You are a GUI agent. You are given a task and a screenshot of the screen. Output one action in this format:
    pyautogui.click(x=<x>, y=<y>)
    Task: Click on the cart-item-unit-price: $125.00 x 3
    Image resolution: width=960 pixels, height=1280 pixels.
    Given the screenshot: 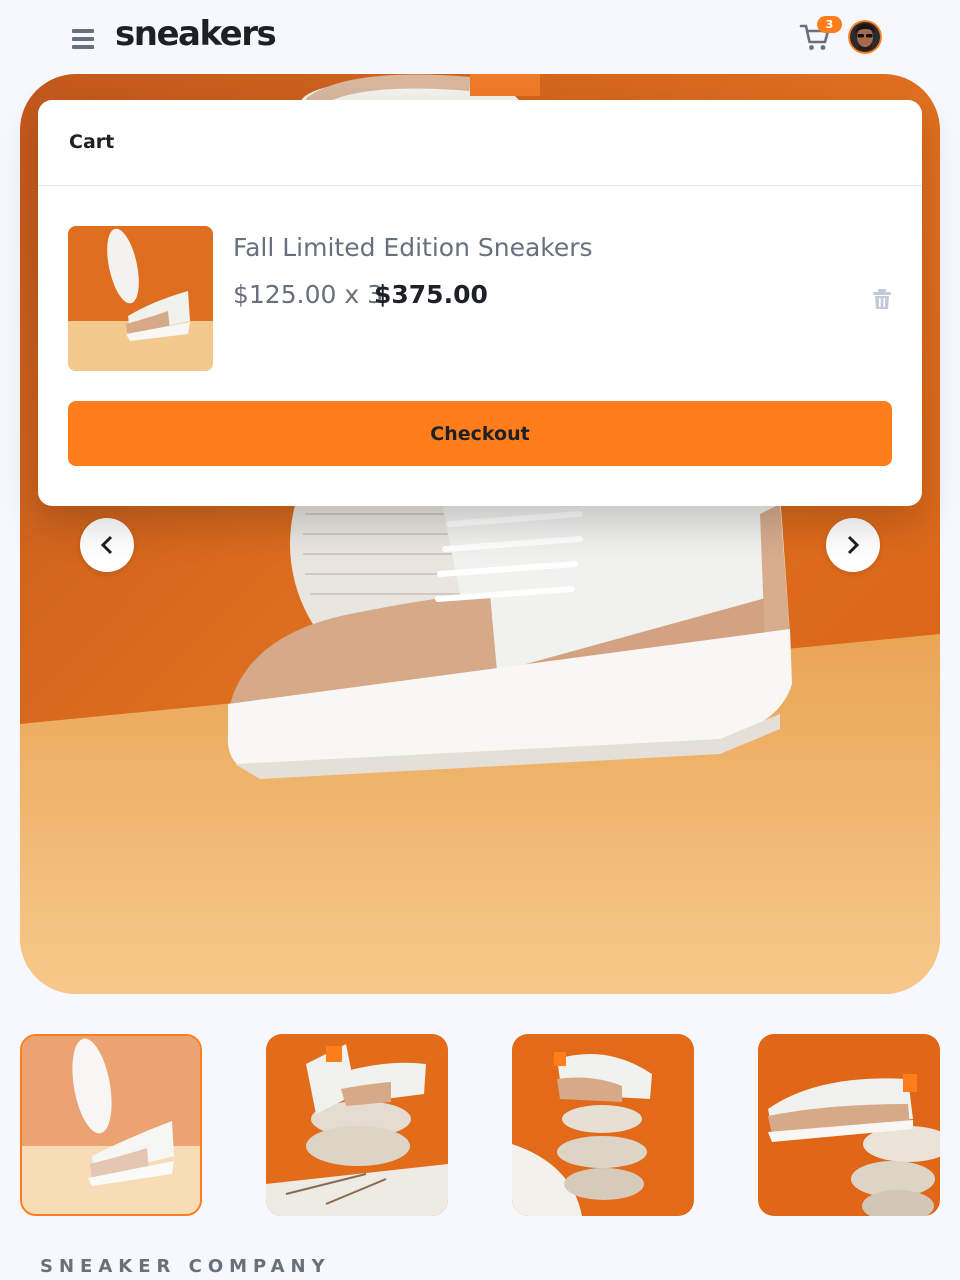 What is the action you would take?
    pyautogui.click(x=308, y=294)
    